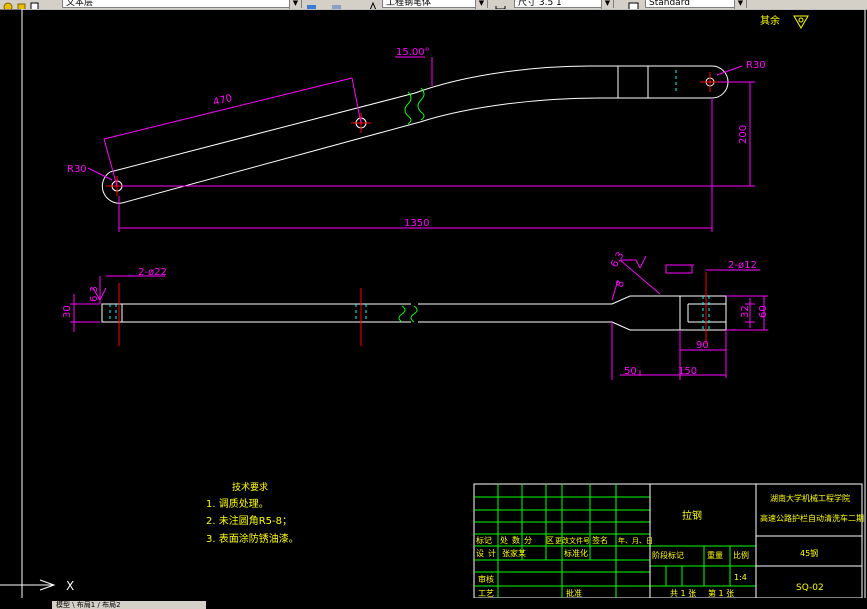 The width and height of the screenshot is (867, 609). Describe the element at coordinates (80, 4) in the screenshot. I see `layer-dropdown-value: 文本层` at that location.